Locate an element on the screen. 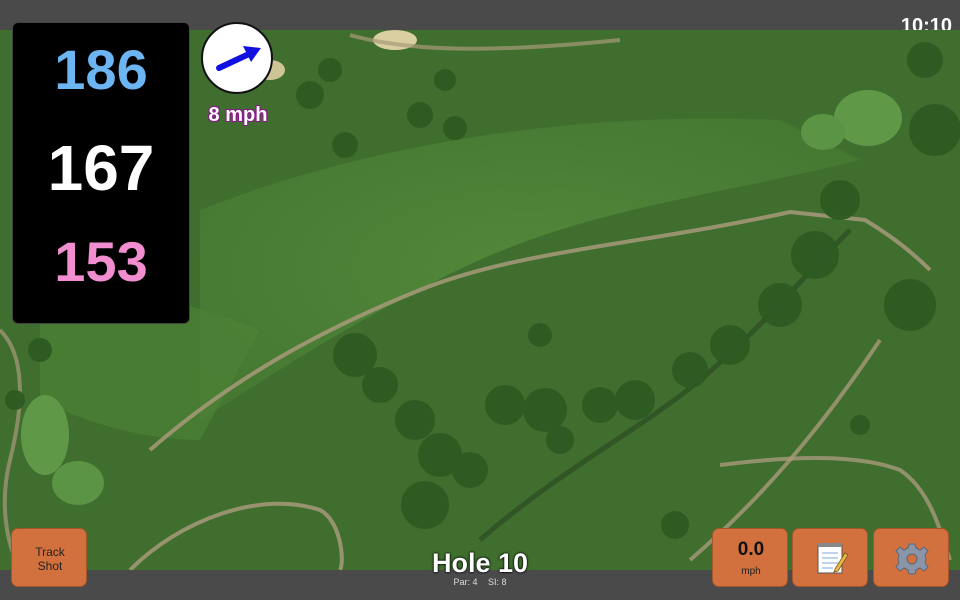  track-shot-button: Track Shot is located at coordinates (49, 557).